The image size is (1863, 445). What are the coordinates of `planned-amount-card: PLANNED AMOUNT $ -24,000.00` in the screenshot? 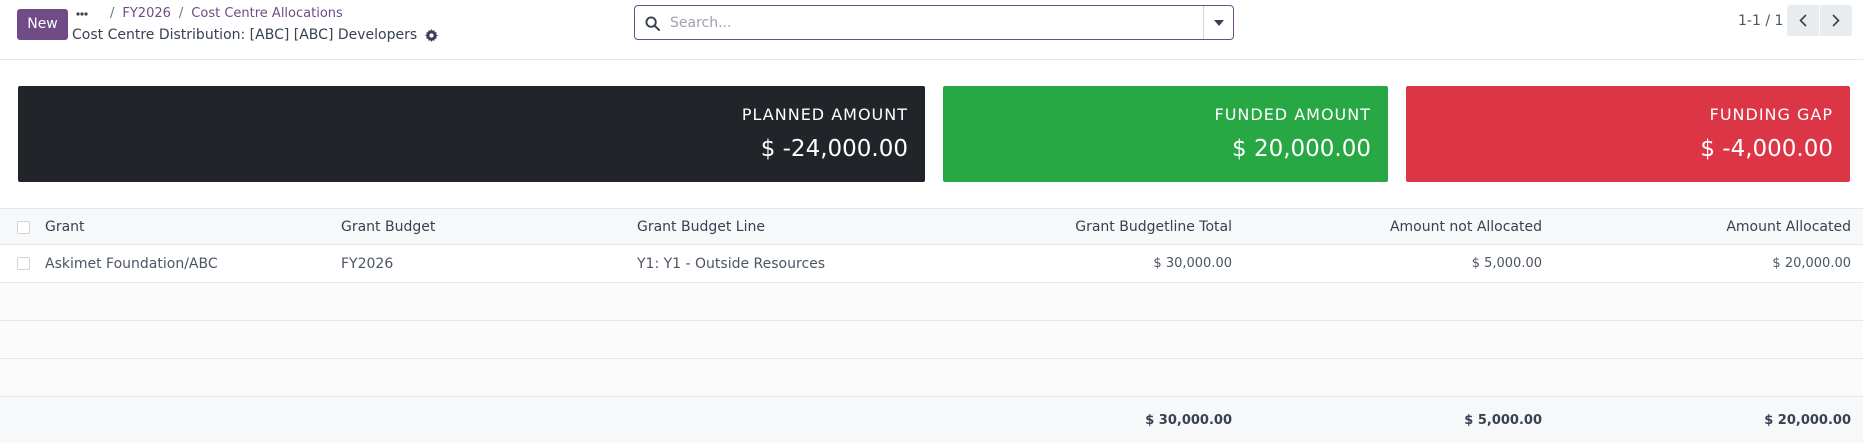 It's located at (471, 134).